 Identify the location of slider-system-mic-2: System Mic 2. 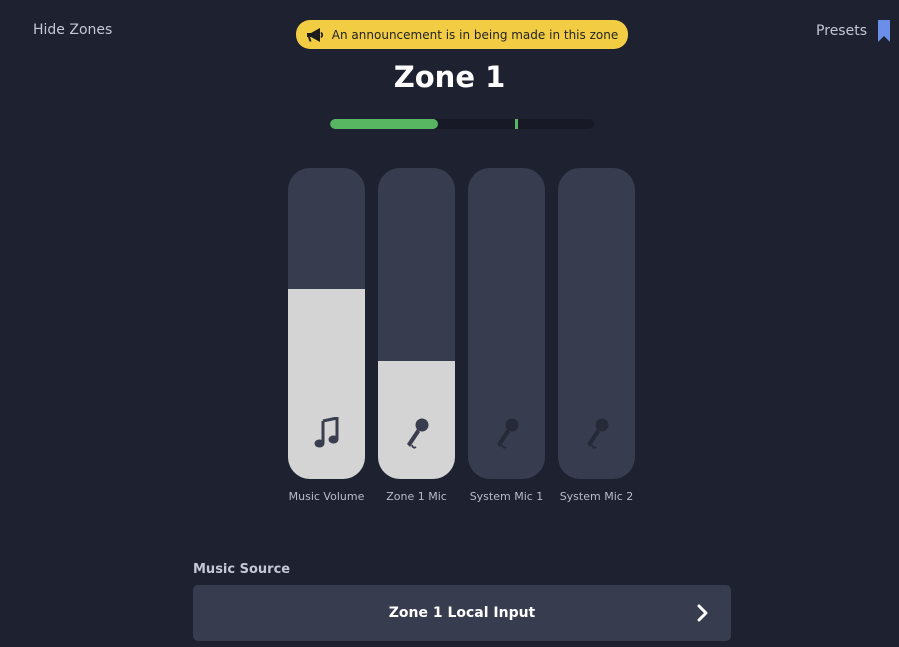
(596, 335).